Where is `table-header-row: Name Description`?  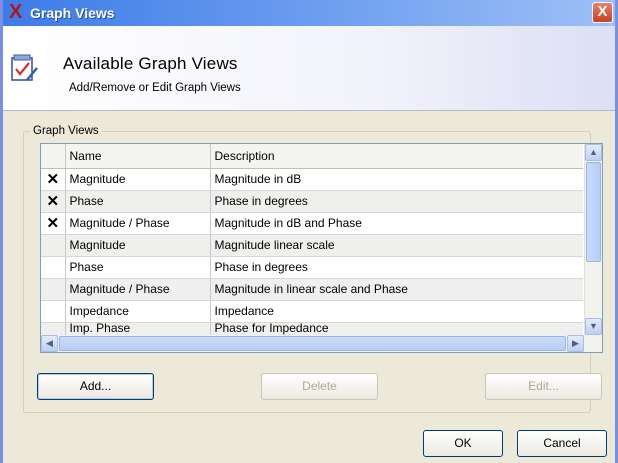 table-header-row: Name Description is located at coordinates (312, 156).